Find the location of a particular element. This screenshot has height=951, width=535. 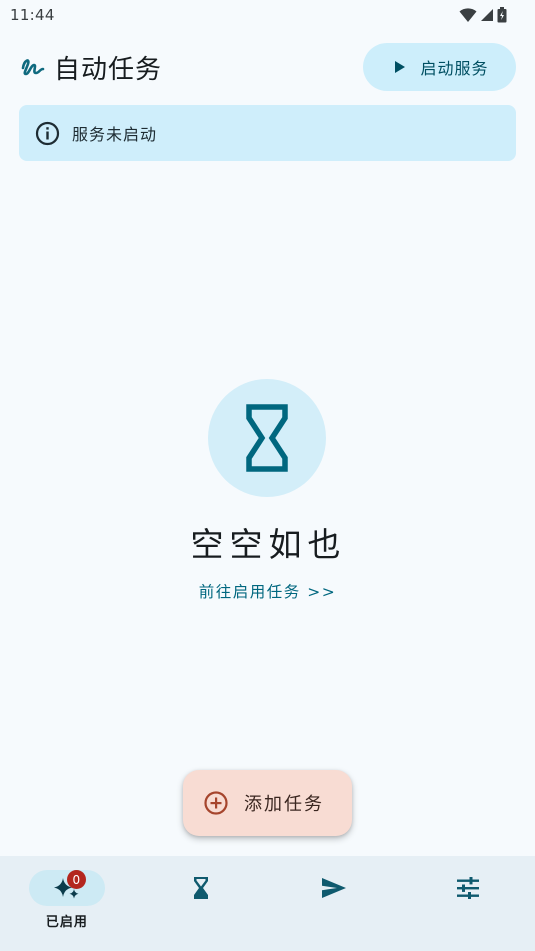

app-logo-icon is located at coordinates (33, 67).